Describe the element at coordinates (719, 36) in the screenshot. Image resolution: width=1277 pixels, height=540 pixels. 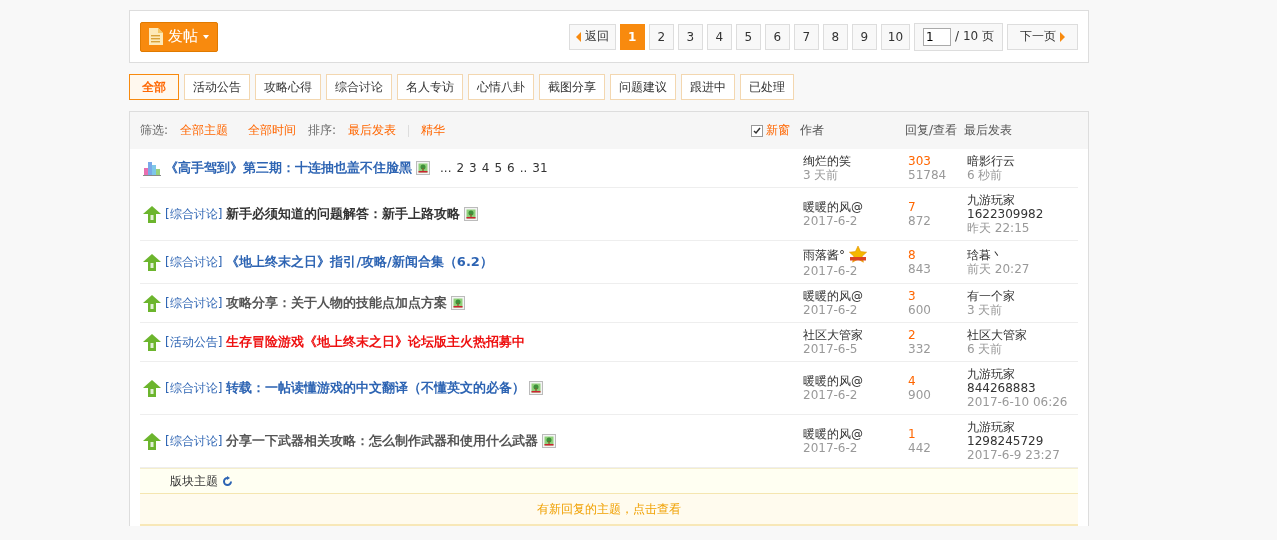
I see `page-button: 4` at that location.